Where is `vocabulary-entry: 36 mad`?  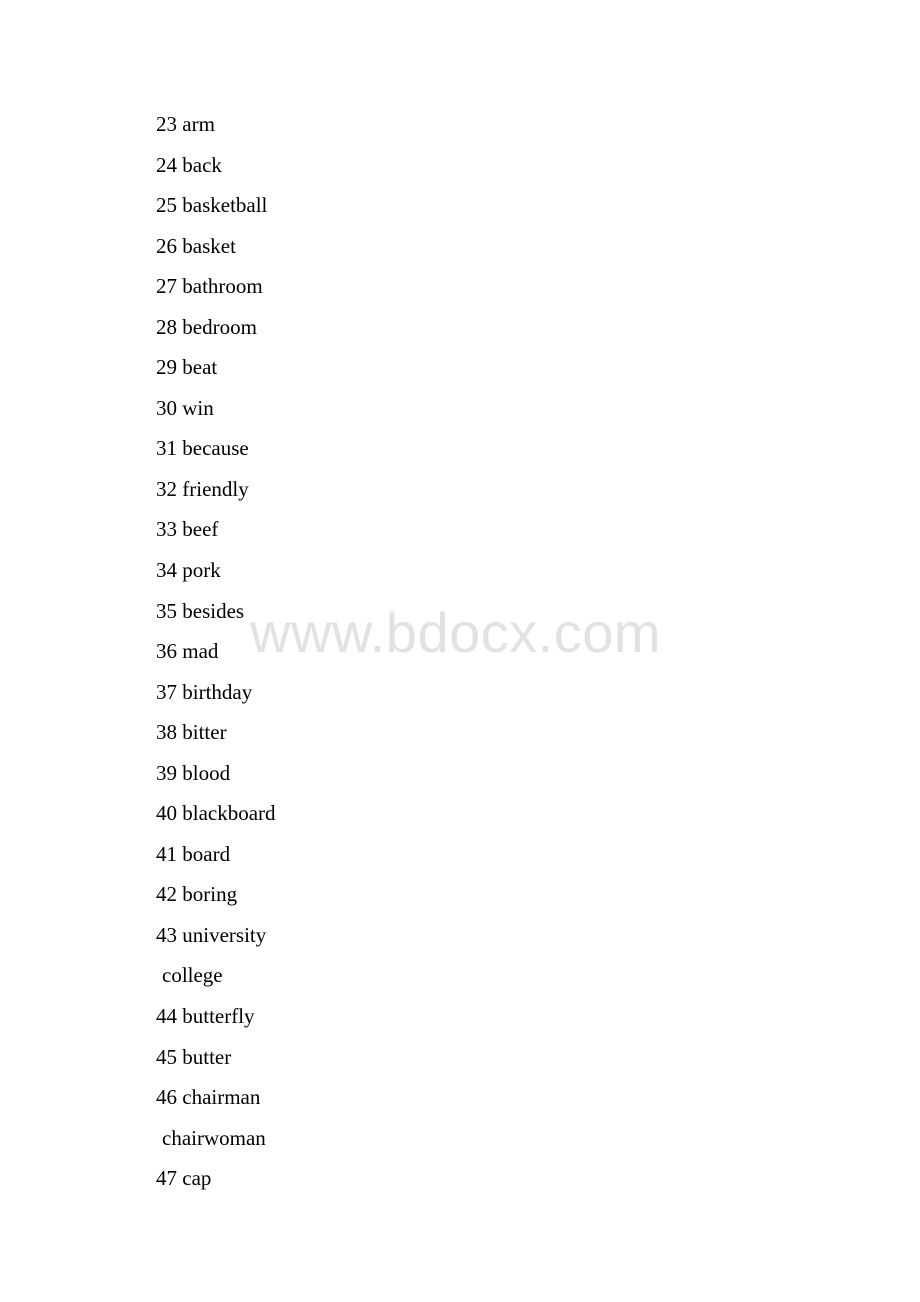 vocabulary-entry: 36 mad is located at coordinates (216, 656).